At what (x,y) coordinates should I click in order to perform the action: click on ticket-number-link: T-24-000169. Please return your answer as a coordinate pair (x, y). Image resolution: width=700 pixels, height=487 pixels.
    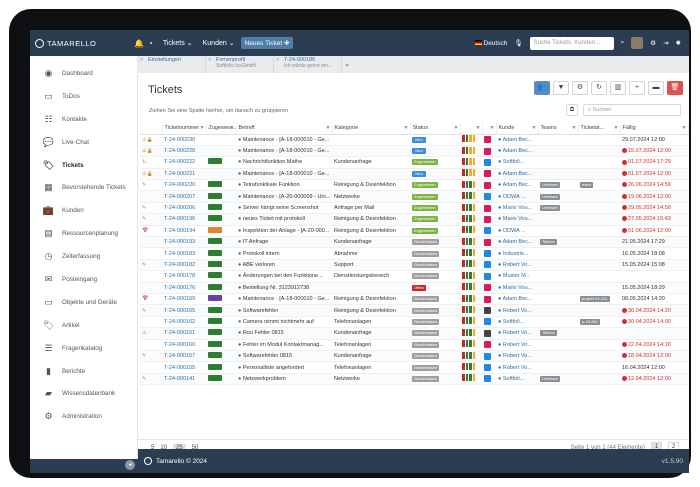
    Looking at the image, I should click on (184, 299).